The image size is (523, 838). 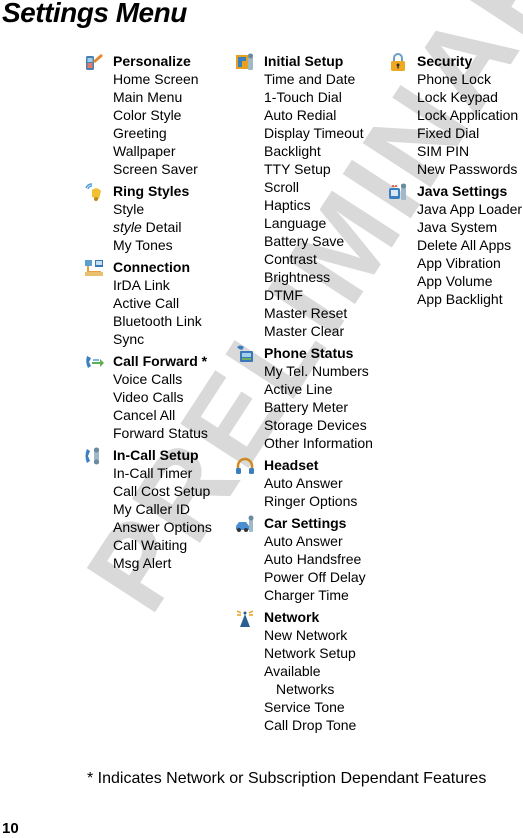 What do you see at coordinates (318, 443) in the screenshot?
I see `menu-item: Other Information` at bounding box center [318, 443].